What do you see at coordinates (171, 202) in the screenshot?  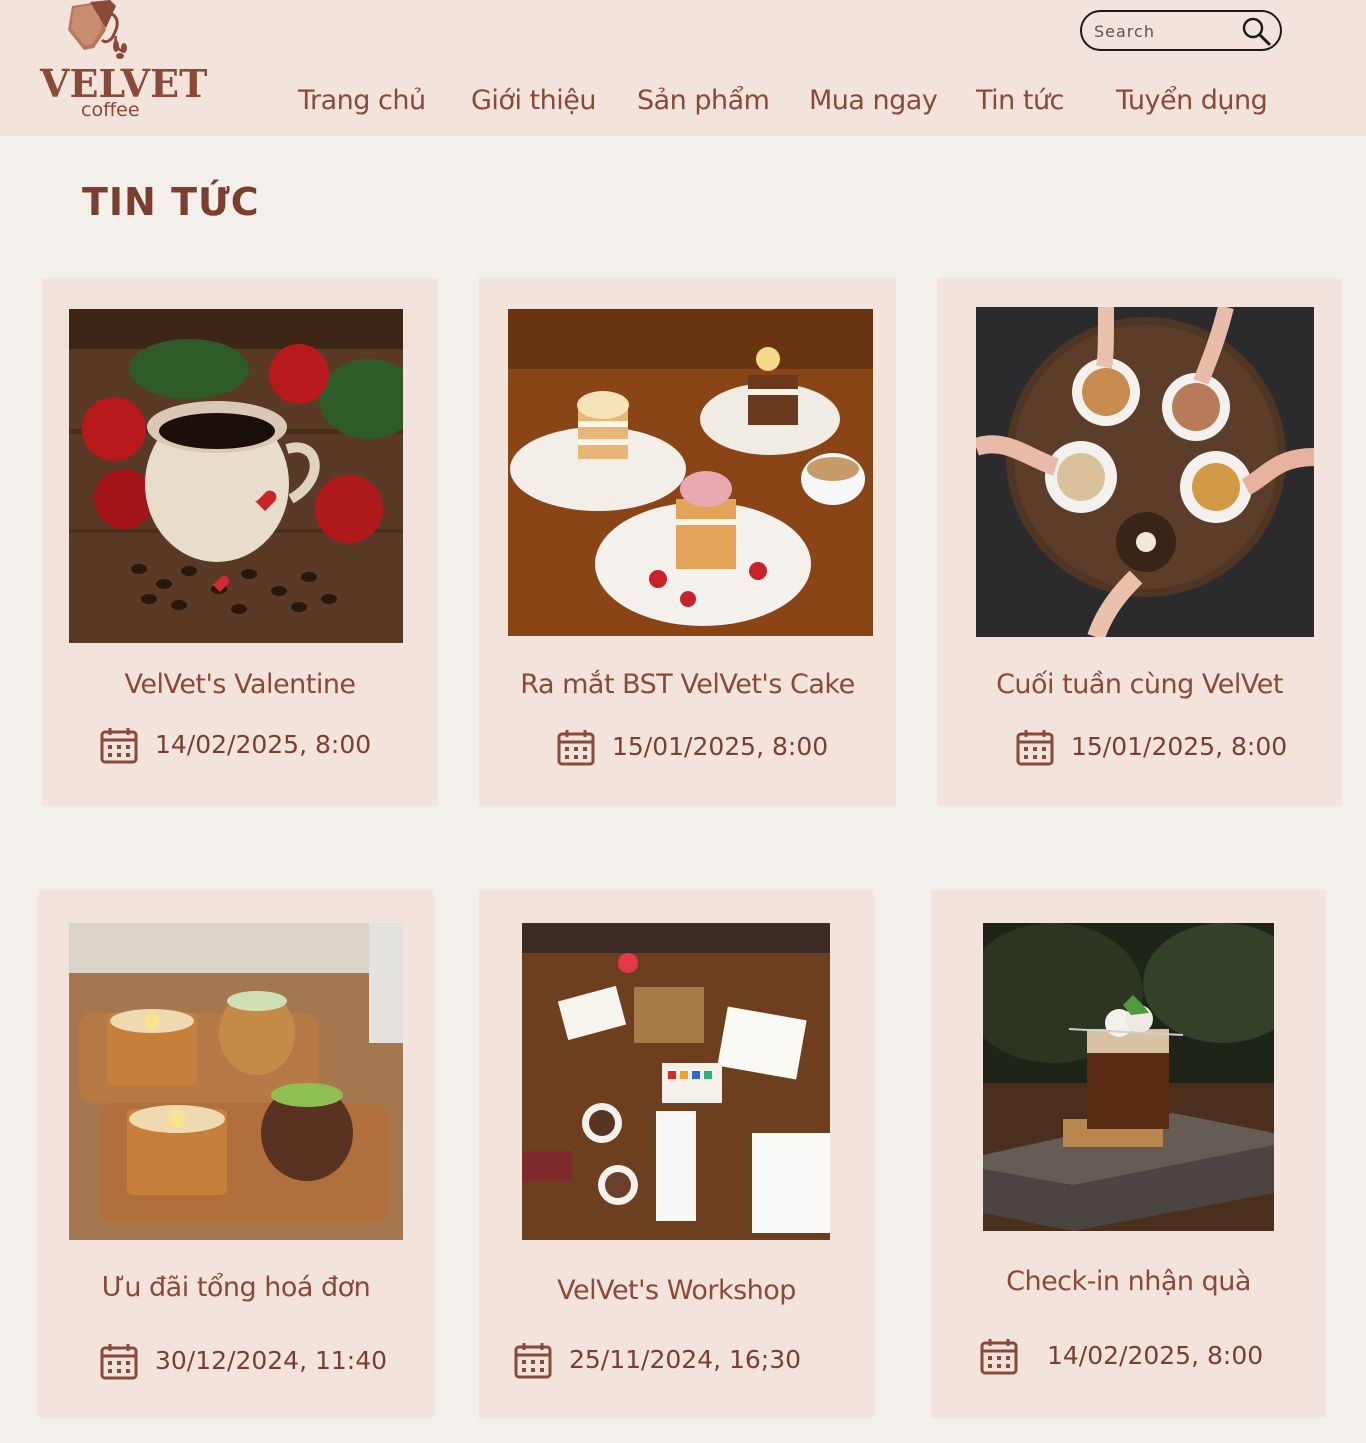 I see `page-title: TIN TỨC` at bounding box center [171, 202].